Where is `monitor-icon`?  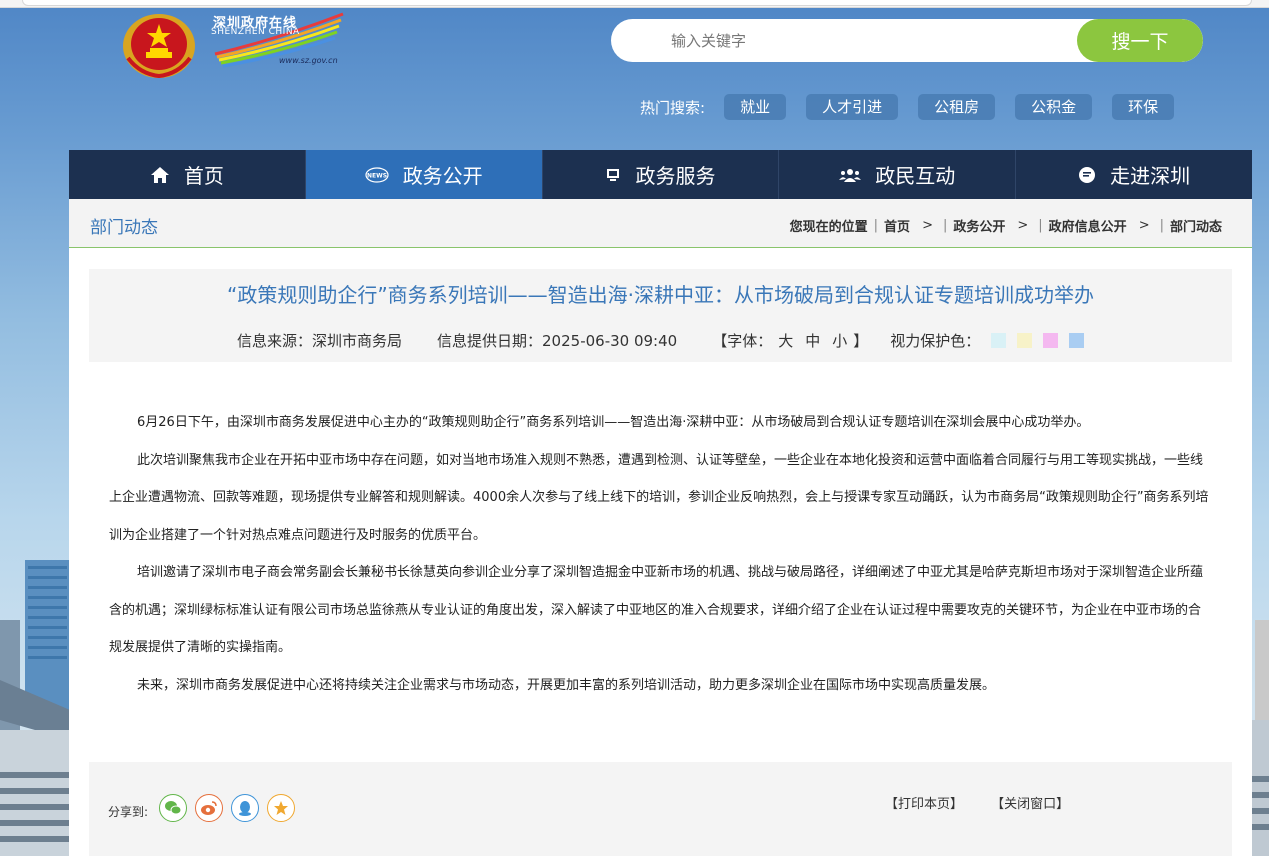 monitor-icon is located at coordinates (613, 175).